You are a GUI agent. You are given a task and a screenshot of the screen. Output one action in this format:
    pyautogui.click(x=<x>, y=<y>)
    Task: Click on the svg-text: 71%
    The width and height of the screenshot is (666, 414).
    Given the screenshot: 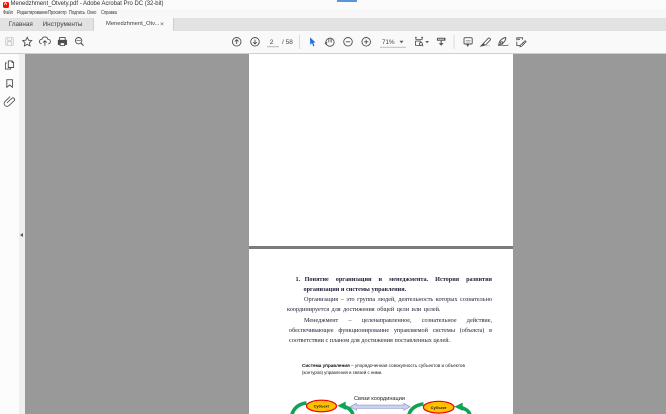 What is the action you would take?
    pyautogui.click(x=388, y=42)
    